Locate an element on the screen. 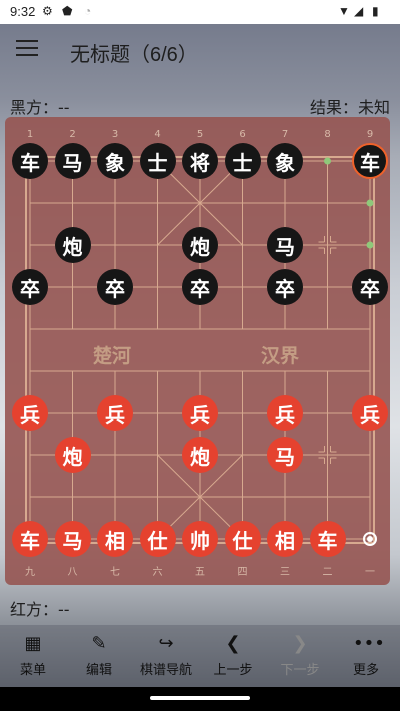  column-number-top: 6 is located at coordinates (242, 134).